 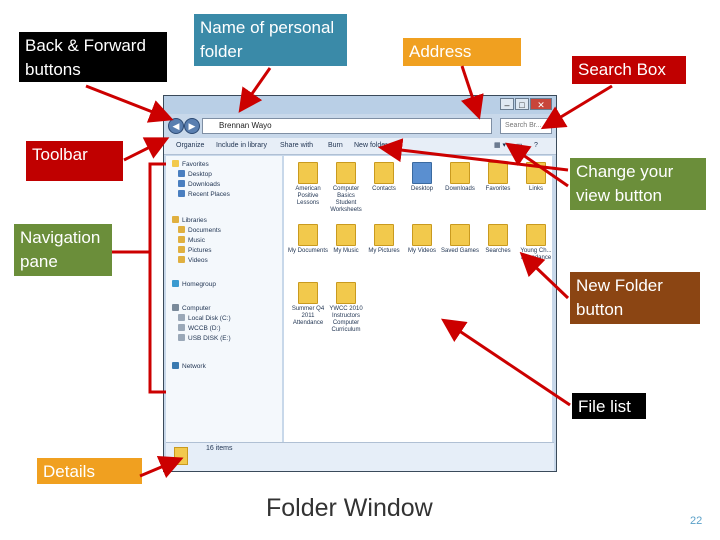 What do you see at coordinates (157, 278) in the screenshot?
I see `navigation-bracket` at bounding box center [157, 278].